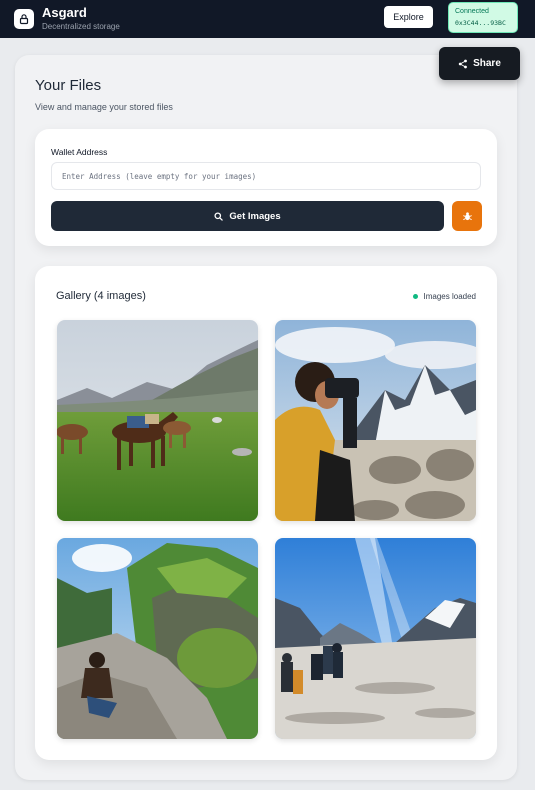 The width and height of the screenshot is (535, 790). I want to click on gallery-image-photographer, so click(375, 420).